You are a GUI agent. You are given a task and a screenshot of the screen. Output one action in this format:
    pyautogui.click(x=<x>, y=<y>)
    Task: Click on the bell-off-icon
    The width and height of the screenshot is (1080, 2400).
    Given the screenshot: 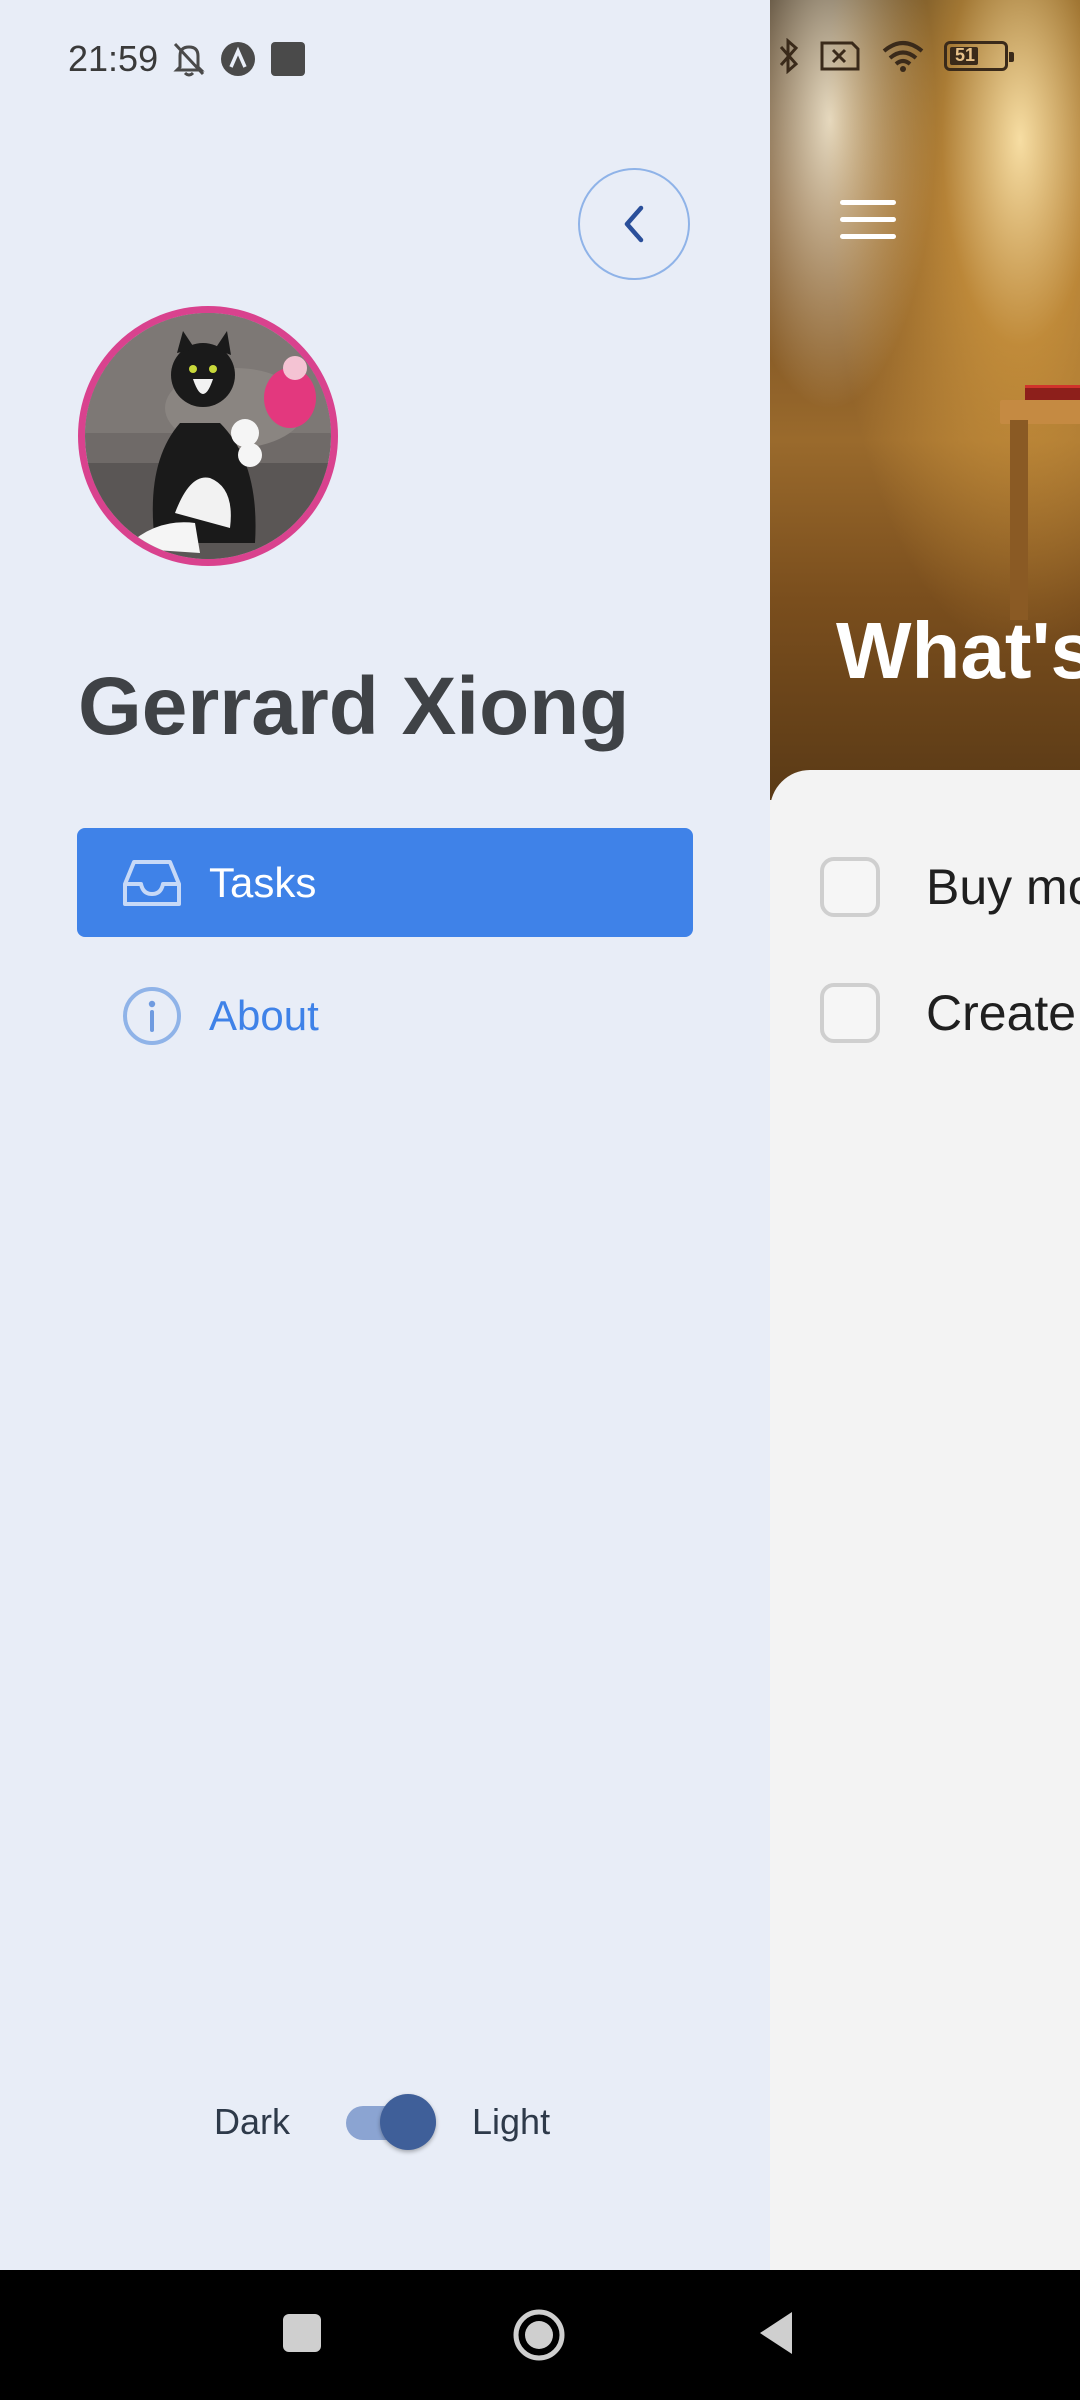 What is the action you would take?
    pyautogui.click(x=189, y=59)
    